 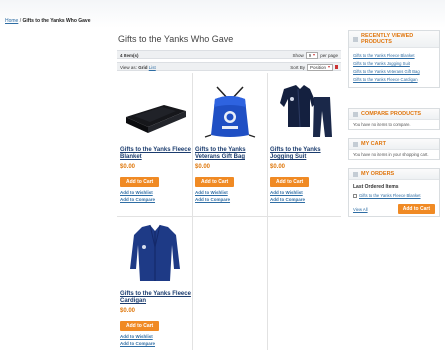 What do you see at coordinates (355, 174) in the screenshot?
I see `orders-icon` at bounding box center [355, 174].